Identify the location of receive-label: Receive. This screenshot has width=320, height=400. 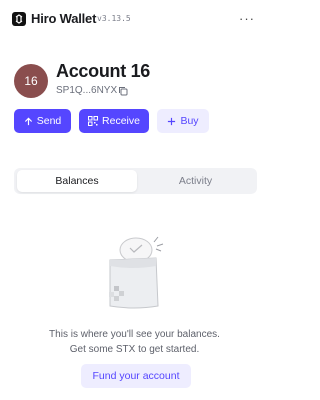
(121, 121).